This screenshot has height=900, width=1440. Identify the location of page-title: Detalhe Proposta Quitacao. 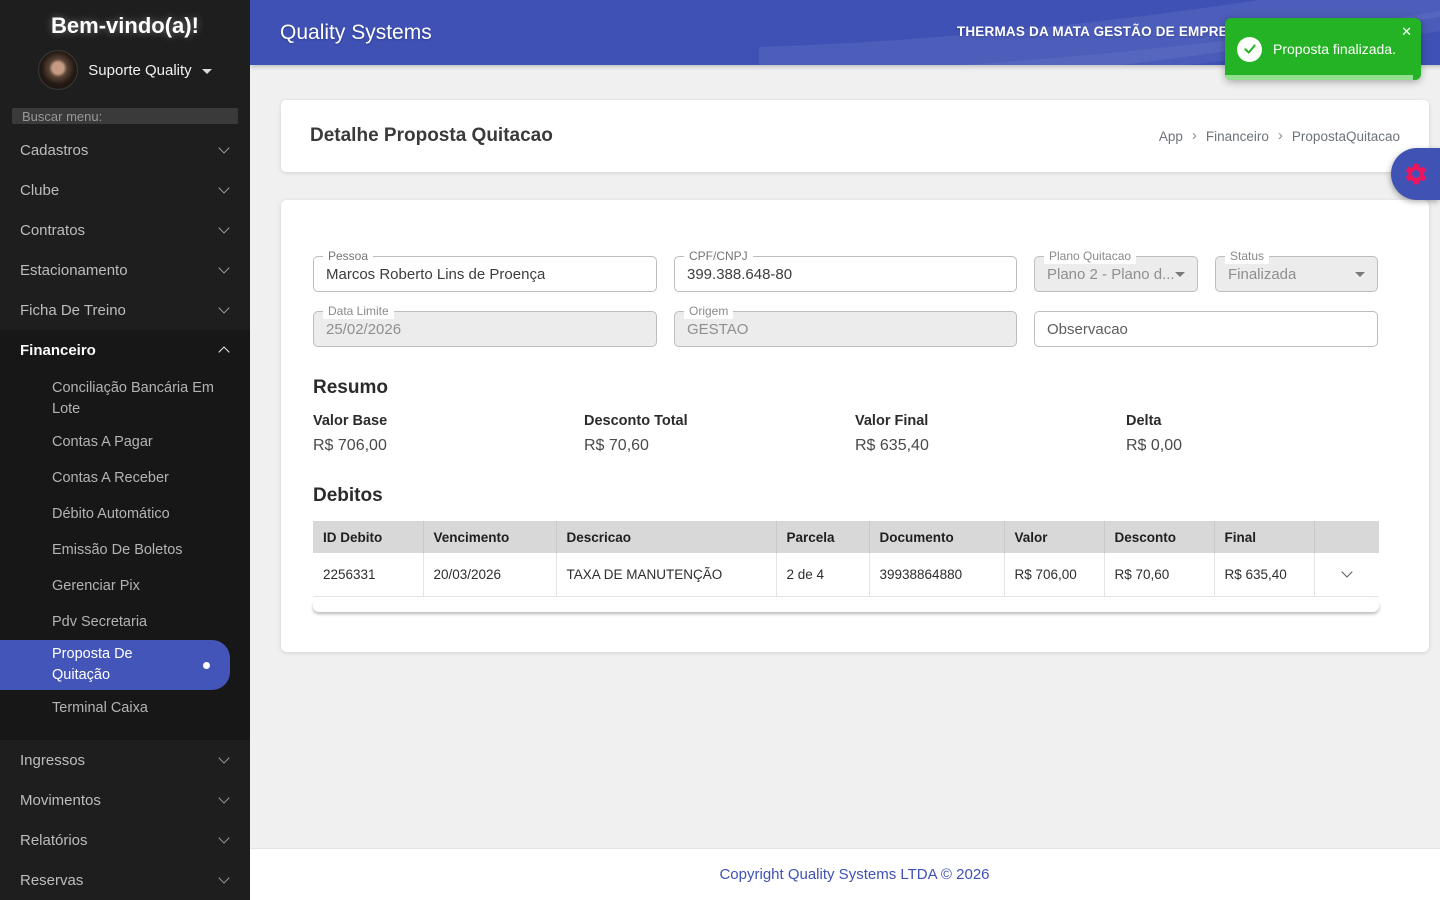
(431, 135).